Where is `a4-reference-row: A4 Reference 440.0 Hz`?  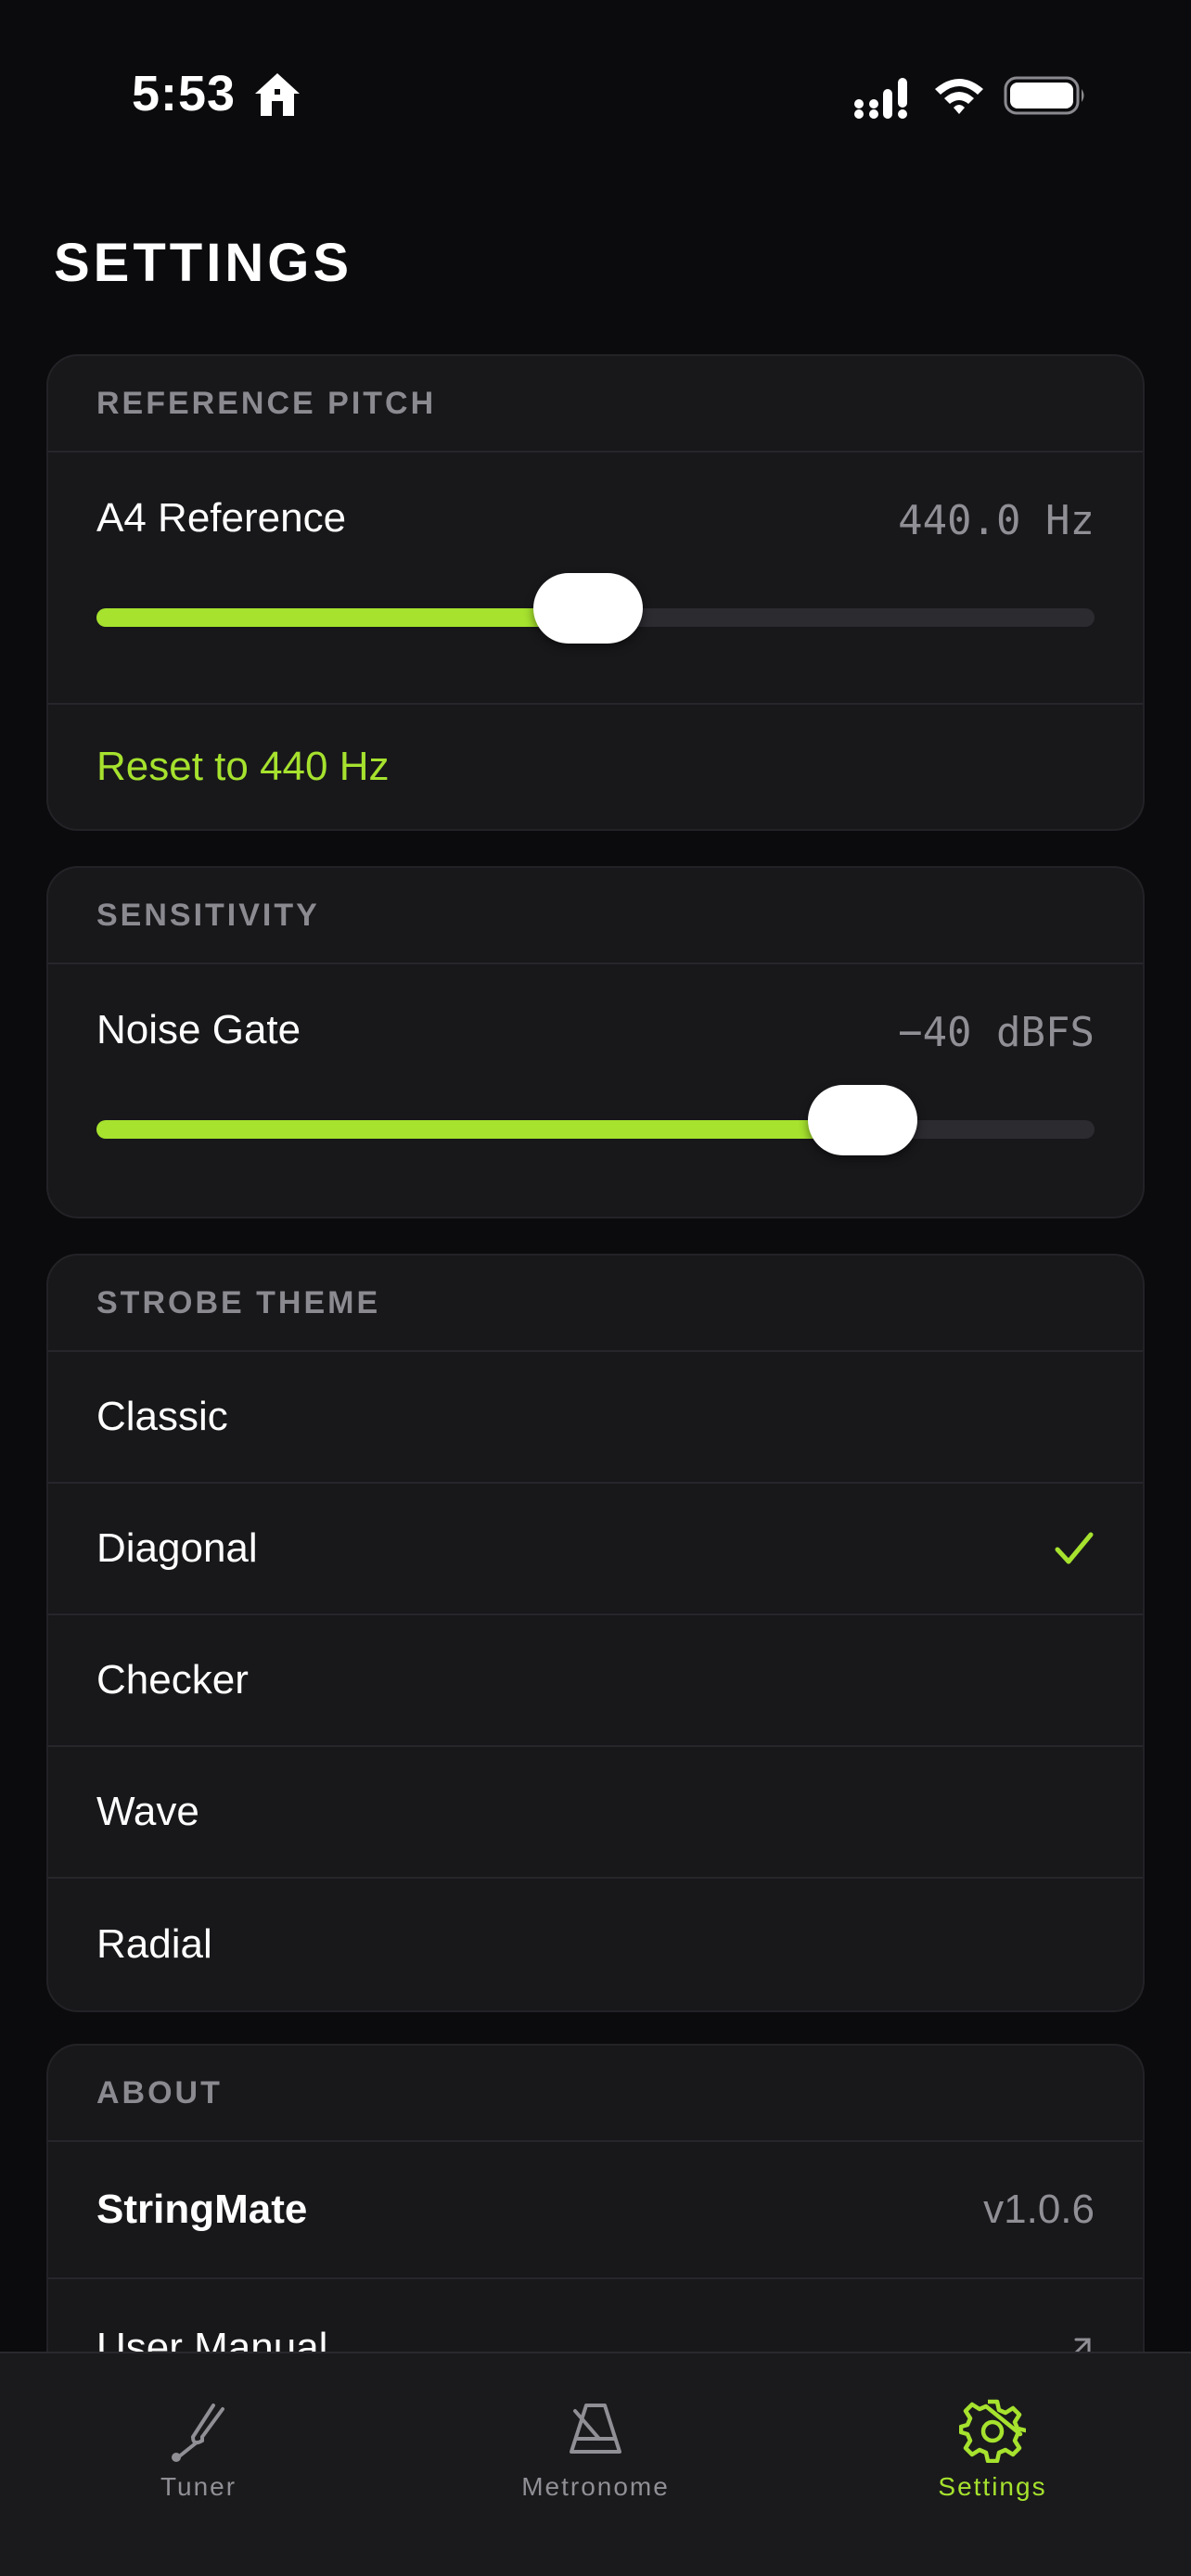
a4-reference-row: A4 Reference 440.0 Hz is located at coordinates (595, 579).